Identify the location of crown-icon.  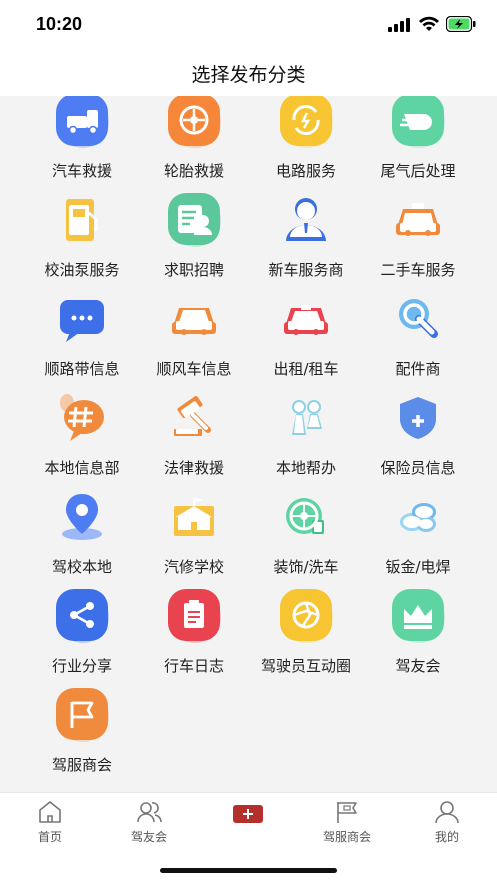
(418, 615).